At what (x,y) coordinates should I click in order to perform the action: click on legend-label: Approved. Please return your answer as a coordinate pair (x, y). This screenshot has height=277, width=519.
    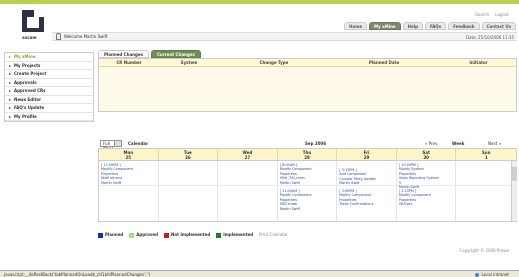
    Looking at the image, I should click on (147, 234).